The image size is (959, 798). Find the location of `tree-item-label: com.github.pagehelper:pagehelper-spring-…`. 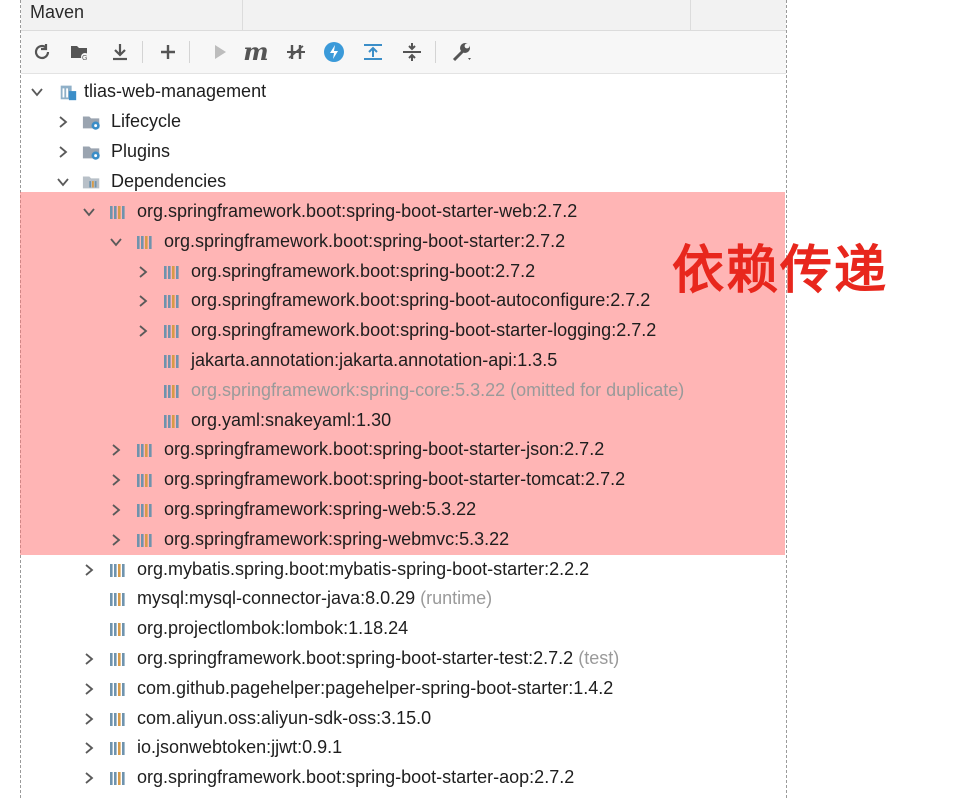

tree-item-label: com.github.pagehelper:pagehelper-spring-… is located at coordinates (375, 688).